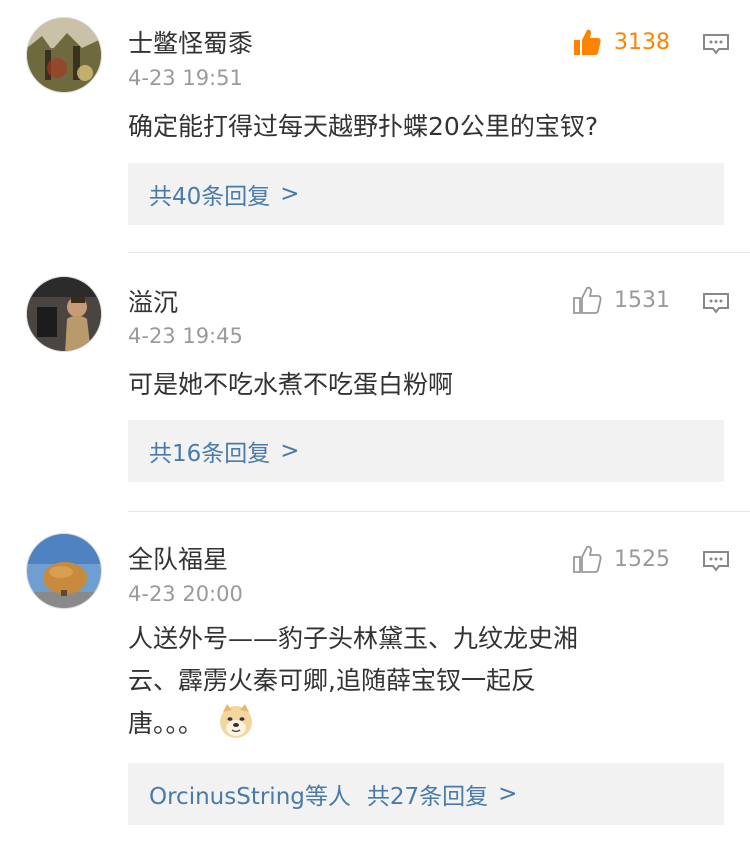  What do you see at coordinates (642, 300) in the screenshot?
I see `like-count: 1531` at bounding box center [642, 300].